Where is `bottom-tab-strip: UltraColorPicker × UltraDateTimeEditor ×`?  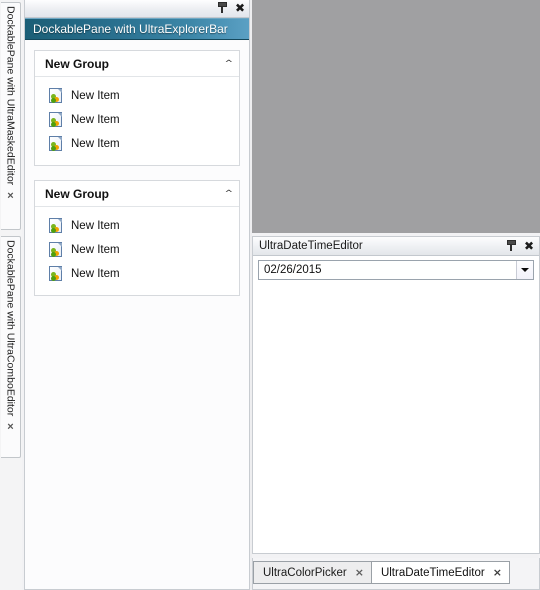
bottom-tab-strip: UltraColorPicker × UltraDateTimeEditor × is located at coordinates (396, 574).